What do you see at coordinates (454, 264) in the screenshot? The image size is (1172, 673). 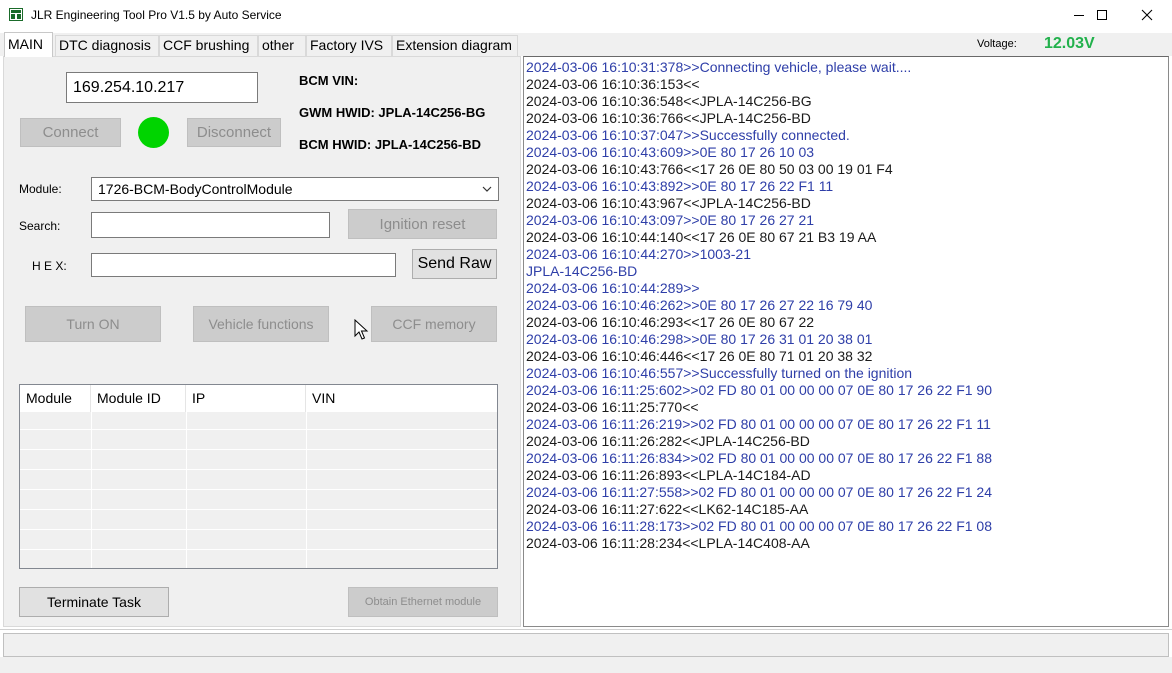 I see `send-raw-button: Send Raw` at bounding box center [454, 264].